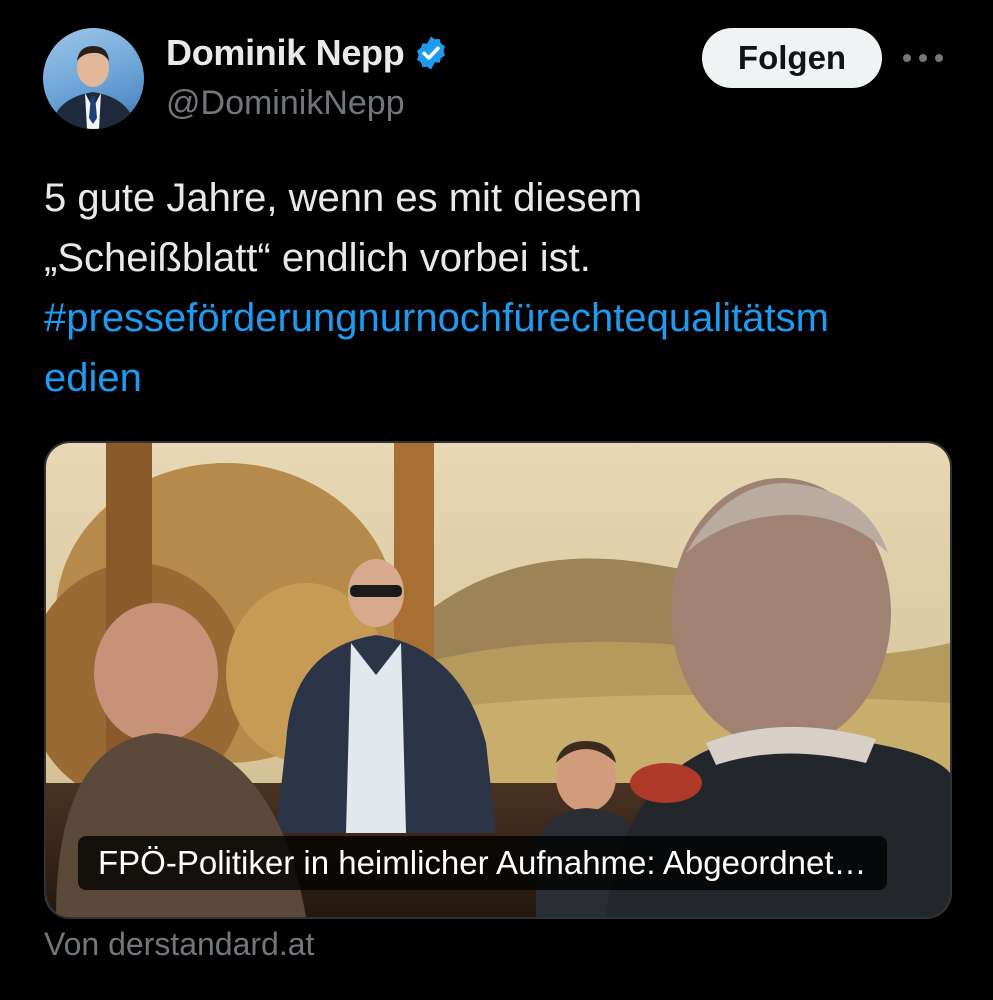  I want to click on more-icon, so click(923, 58).